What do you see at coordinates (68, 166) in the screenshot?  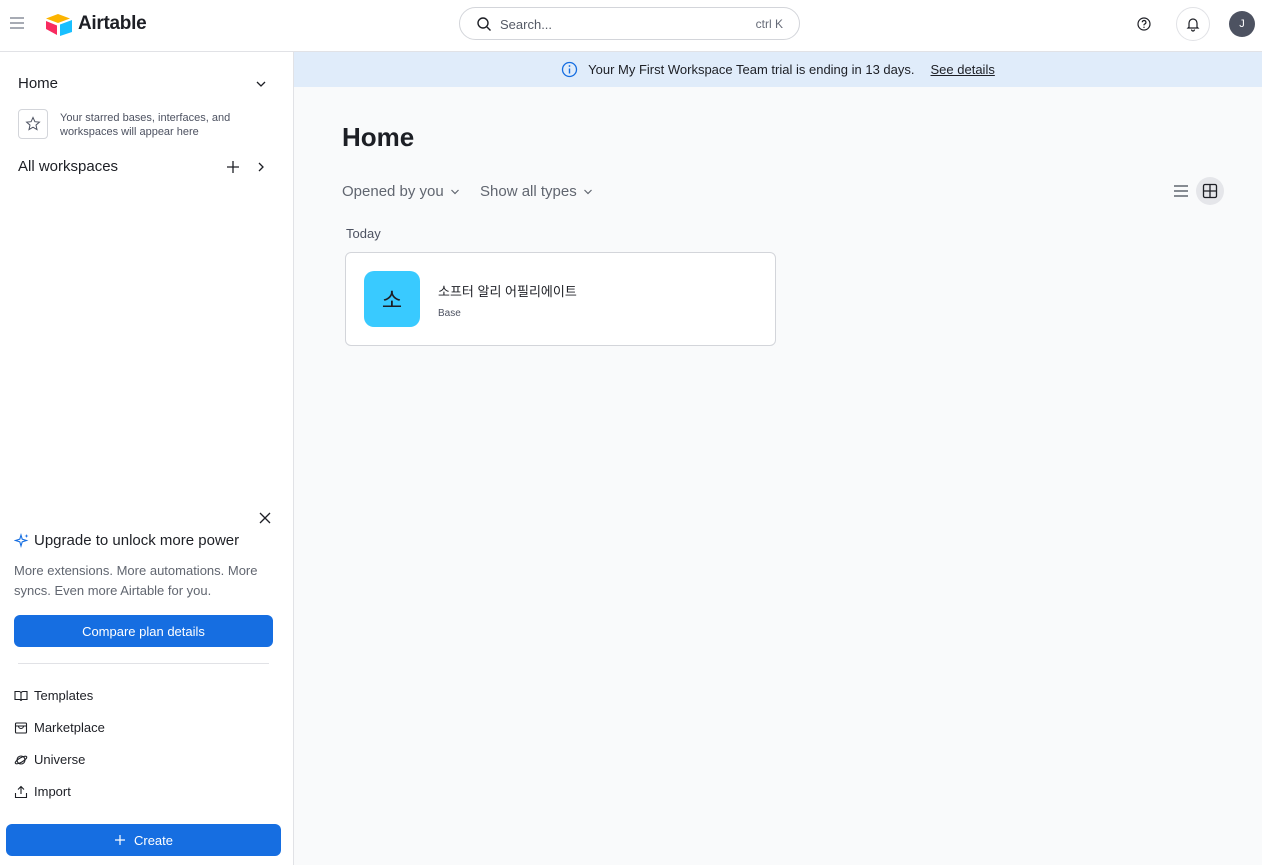 I see `sidebar-item-all-workspaces: All workspaces` at bounding box center [68, 166].